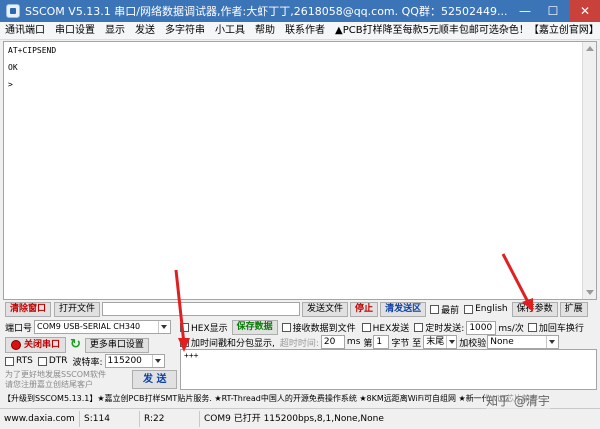  What do you see at coordinates (40, 419) in the screenshot?
I see `website-link: www.daxia.com` at bounding box center [40, 419].